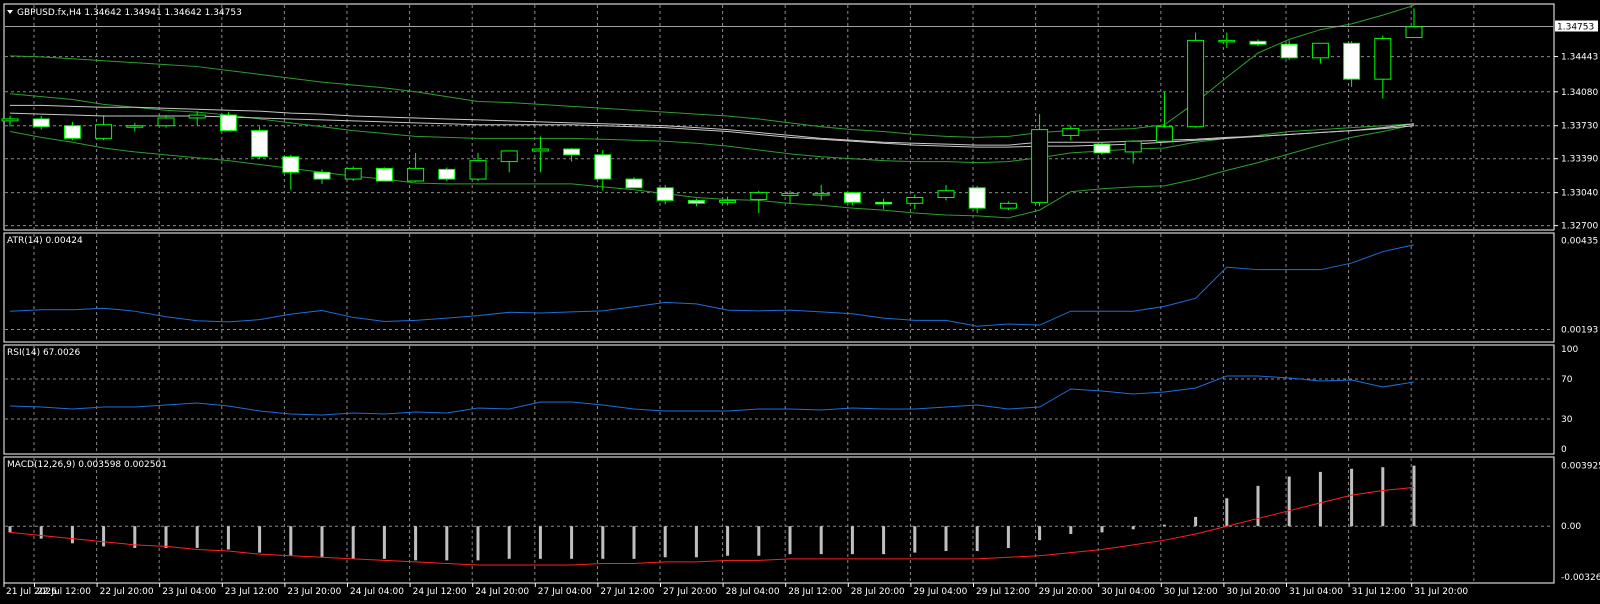 The height and width of the screenshot is (604, 1600). What do you see at coordinates (627, 592) in the screenshot?
I see `time-tick-label: 27 Jul 12:00` at bounding box center [627, 592].